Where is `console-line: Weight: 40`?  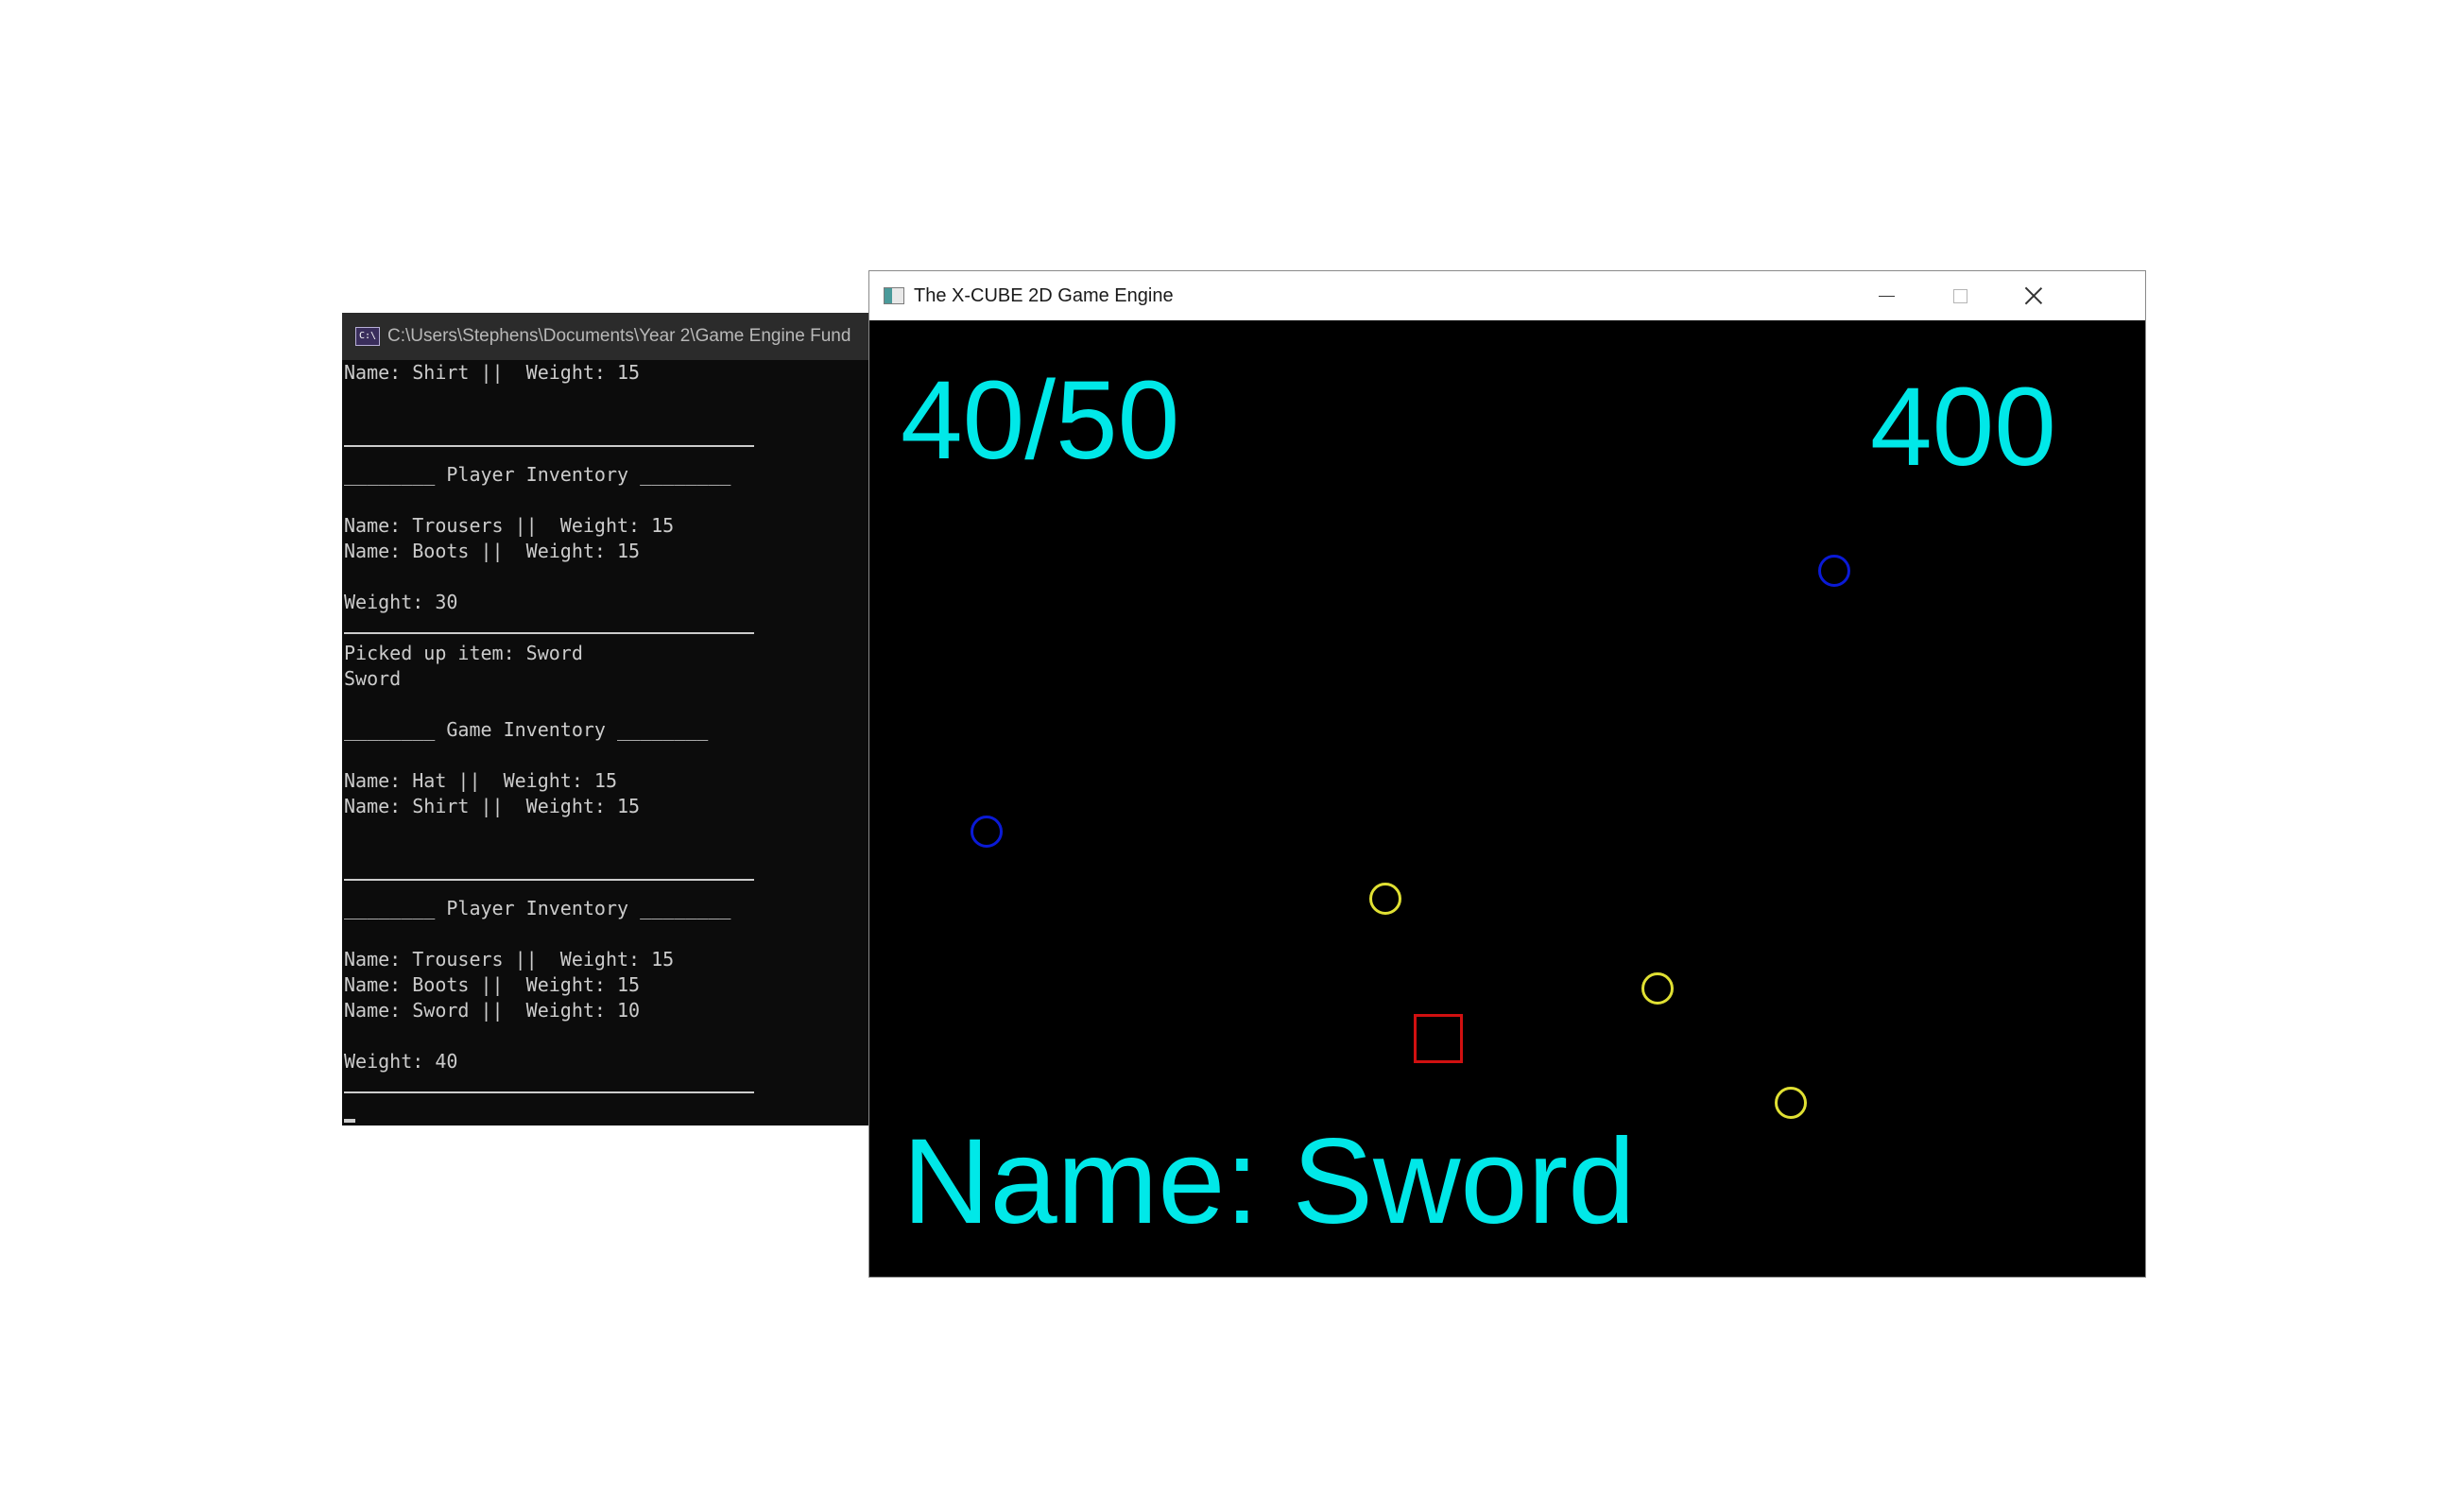 console-line: Weight: 40 is located at coordinates (401, 1061).